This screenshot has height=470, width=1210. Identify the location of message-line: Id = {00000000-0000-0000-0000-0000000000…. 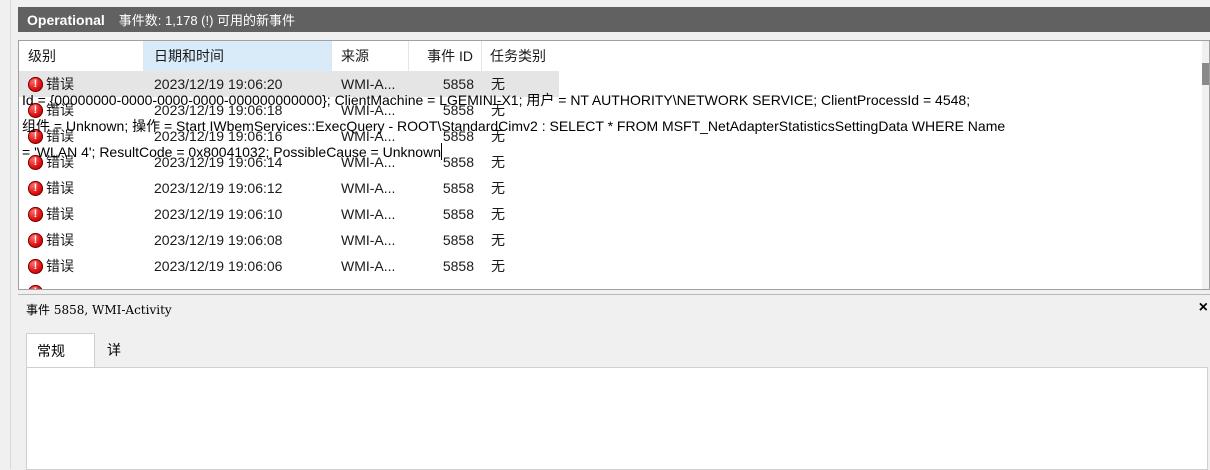
(496, 100).